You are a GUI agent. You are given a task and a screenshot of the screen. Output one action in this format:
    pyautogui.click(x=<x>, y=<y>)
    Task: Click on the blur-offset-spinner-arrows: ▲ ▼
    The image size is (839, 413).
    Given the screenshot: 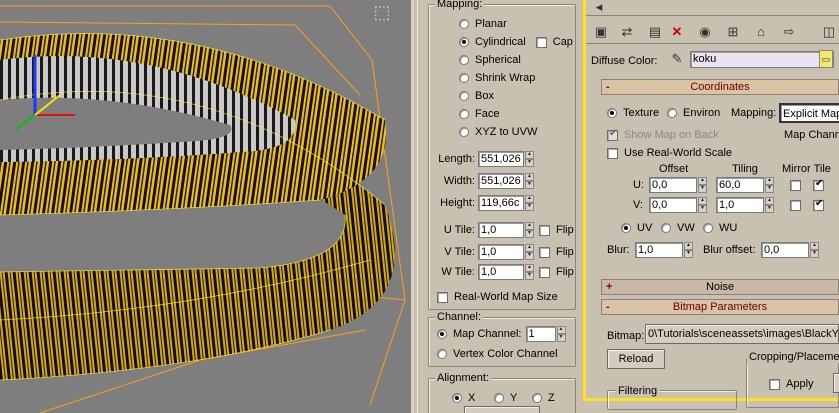 What is the action you would take?
    pyautogui.click(x=814, y=250)
    